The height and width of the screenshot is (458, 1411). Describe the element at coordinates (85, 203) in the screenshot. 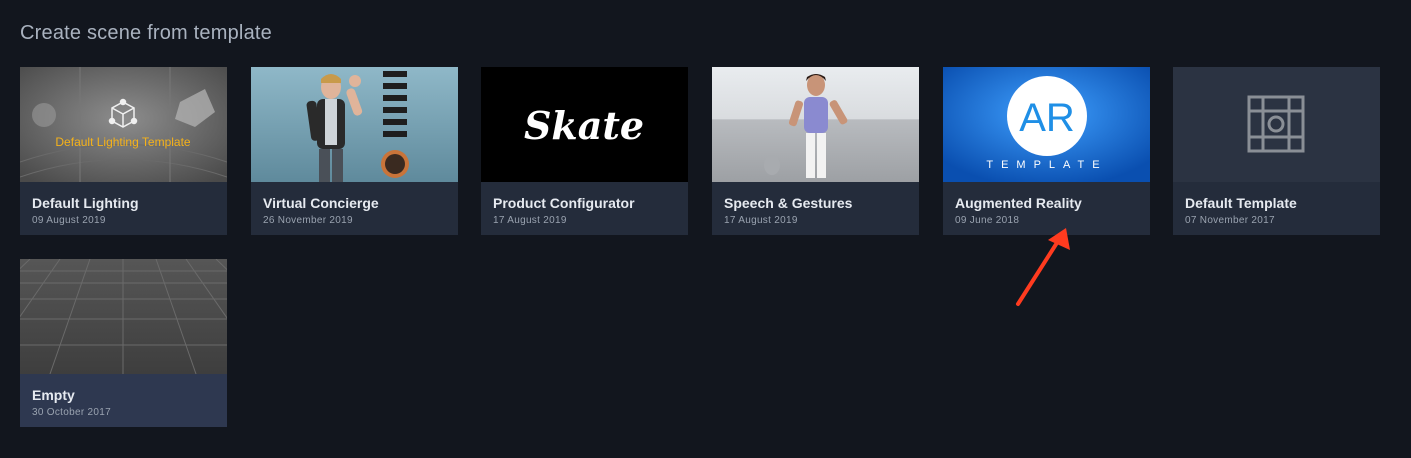

I see `template-name: Default Lighting` at that location.